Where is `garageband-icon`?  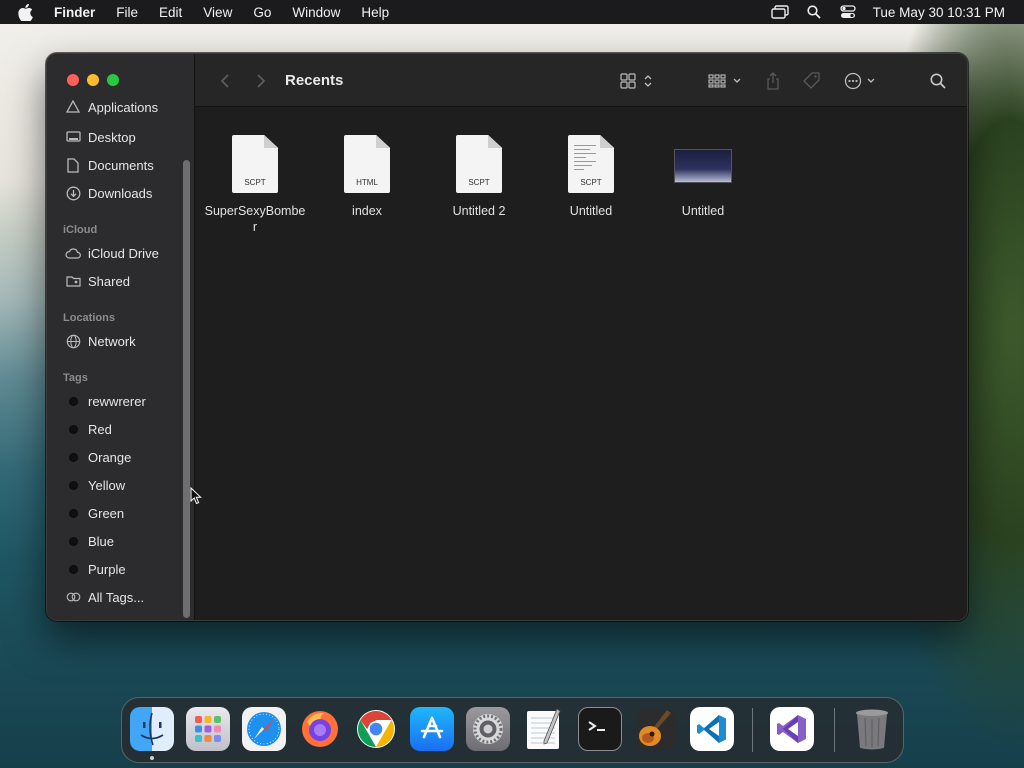
garageband-icon is located at coordinates (656, 729).